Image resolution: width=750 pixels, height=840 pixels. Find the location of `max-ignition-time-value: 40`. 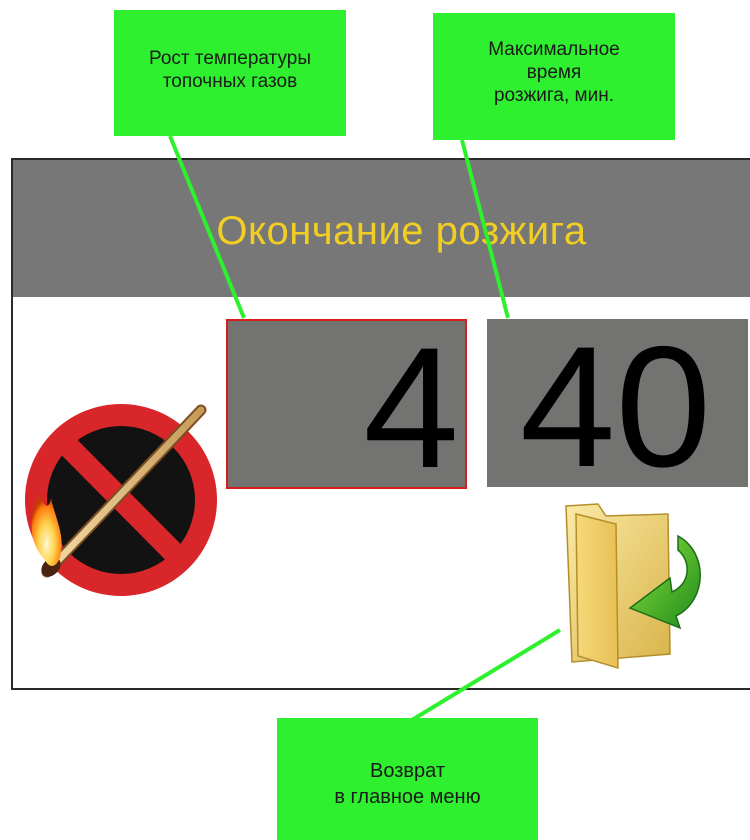

max-ignition-time-value: 40 is located at coordinates (615, 403).